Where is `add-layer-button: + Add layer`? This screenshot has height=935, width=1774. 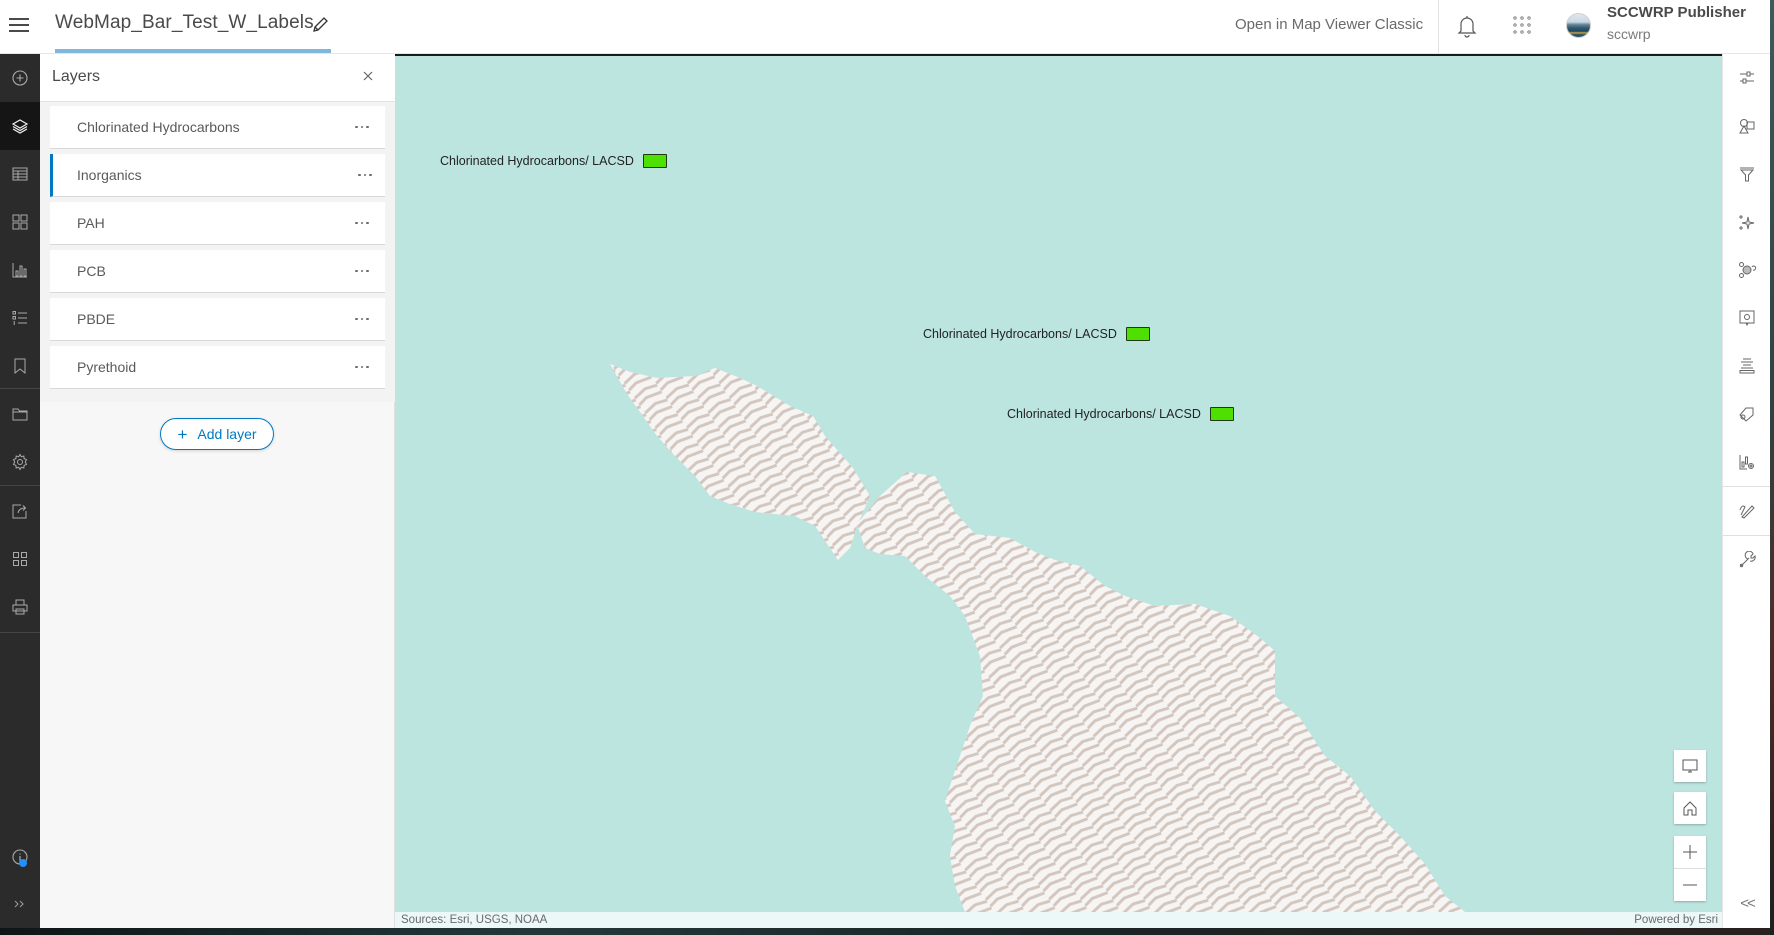 add-layer-button: + Add layer is located at coordinates (217, 434).